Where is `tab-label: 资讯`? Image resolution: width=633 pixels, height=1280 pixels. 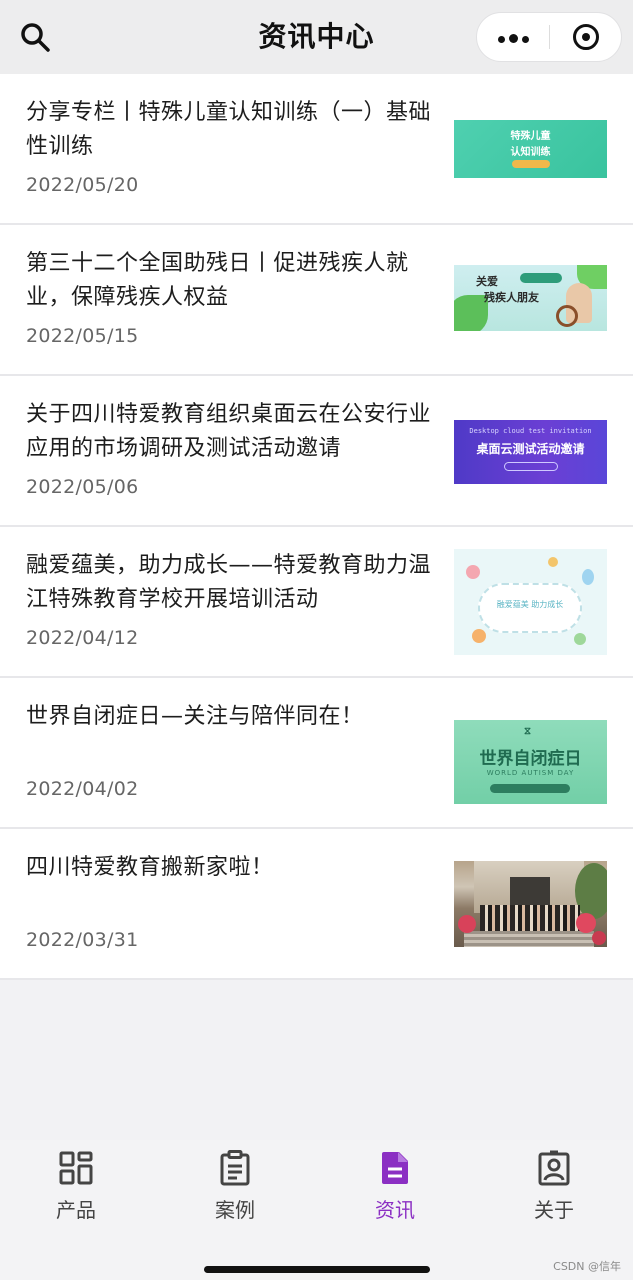 tab-label: 资讯 is located at coordinates (395, 1210).